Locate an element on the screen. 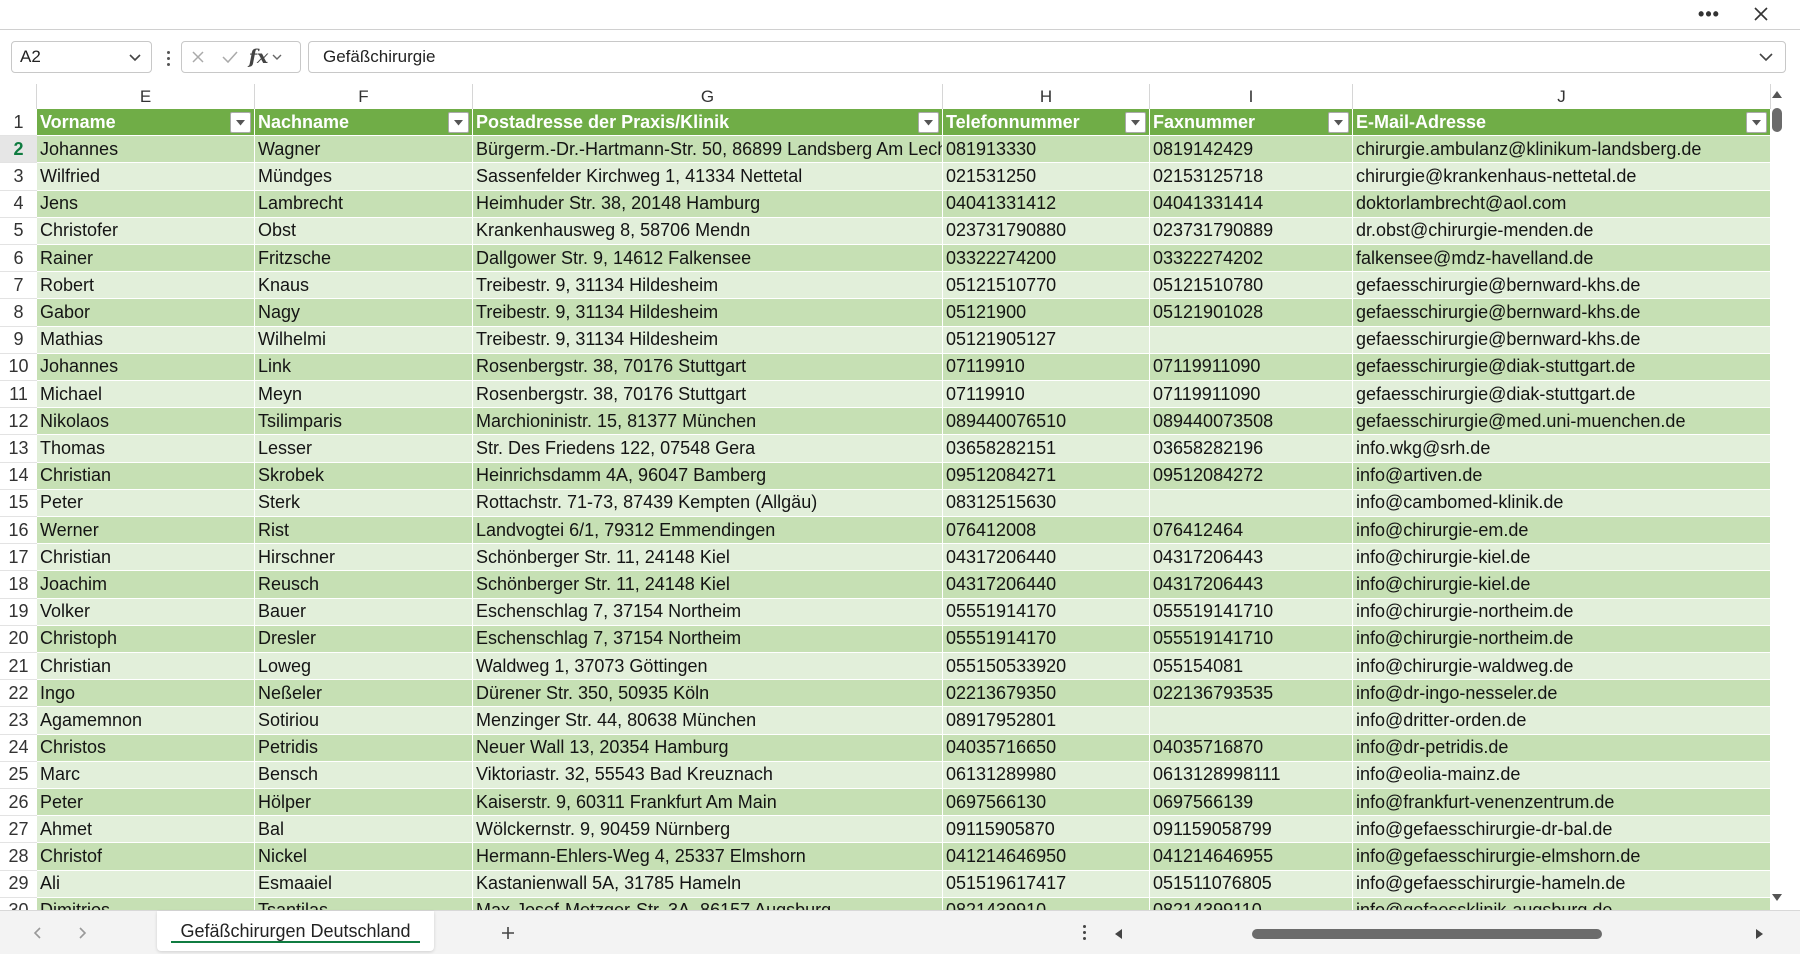  table-cell: Tsantilas is located at coordinates (364, 903).